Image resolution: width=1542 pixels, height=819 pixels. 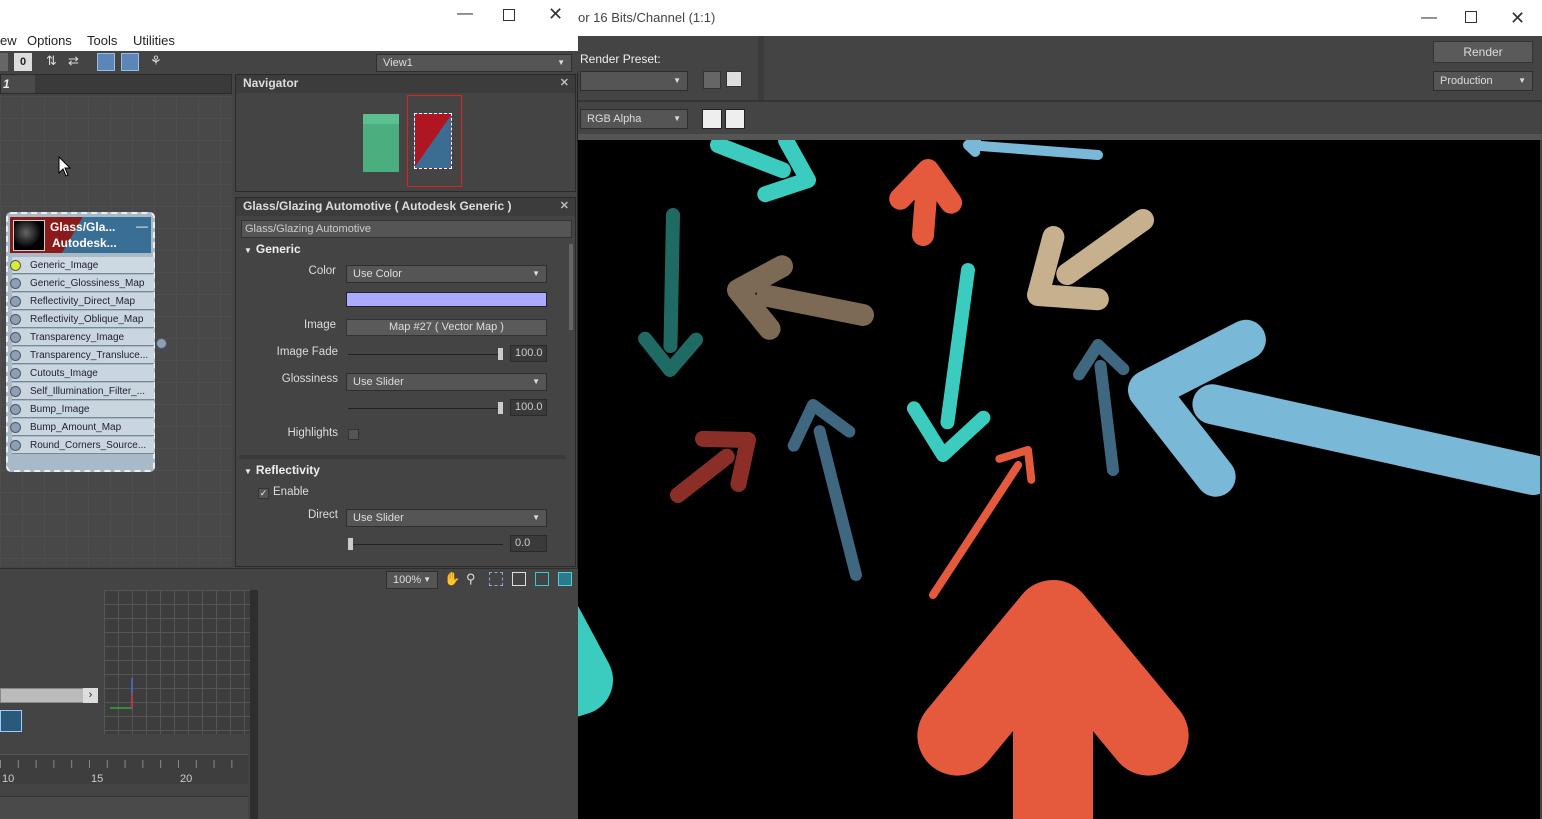 I want to click on glossiness-slider, so click(x=425, y=408).